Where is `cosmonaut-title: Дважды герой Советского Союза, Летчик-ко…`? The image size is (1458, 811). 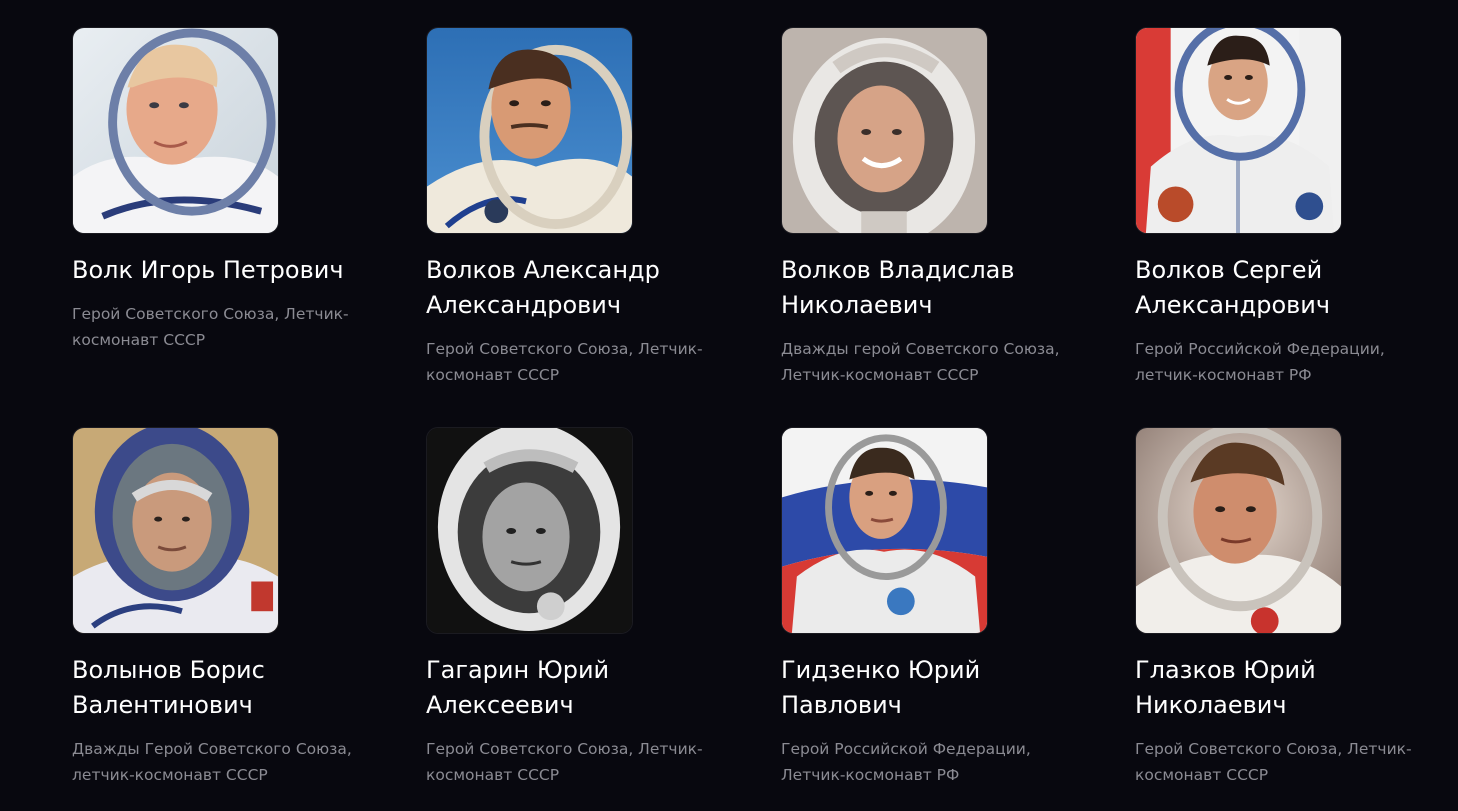
cosmonaut-title: Дважды герой Советского Союза, Летчик-ко… is located at coordinates (920, 362).